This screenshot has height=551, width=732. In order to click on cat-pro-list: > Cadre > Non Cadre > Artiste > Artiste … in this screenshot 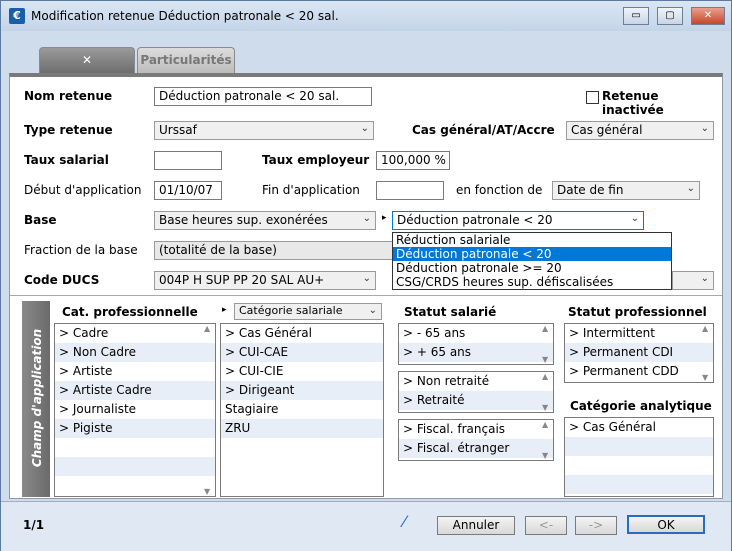, I will do `click(135, 410)`.